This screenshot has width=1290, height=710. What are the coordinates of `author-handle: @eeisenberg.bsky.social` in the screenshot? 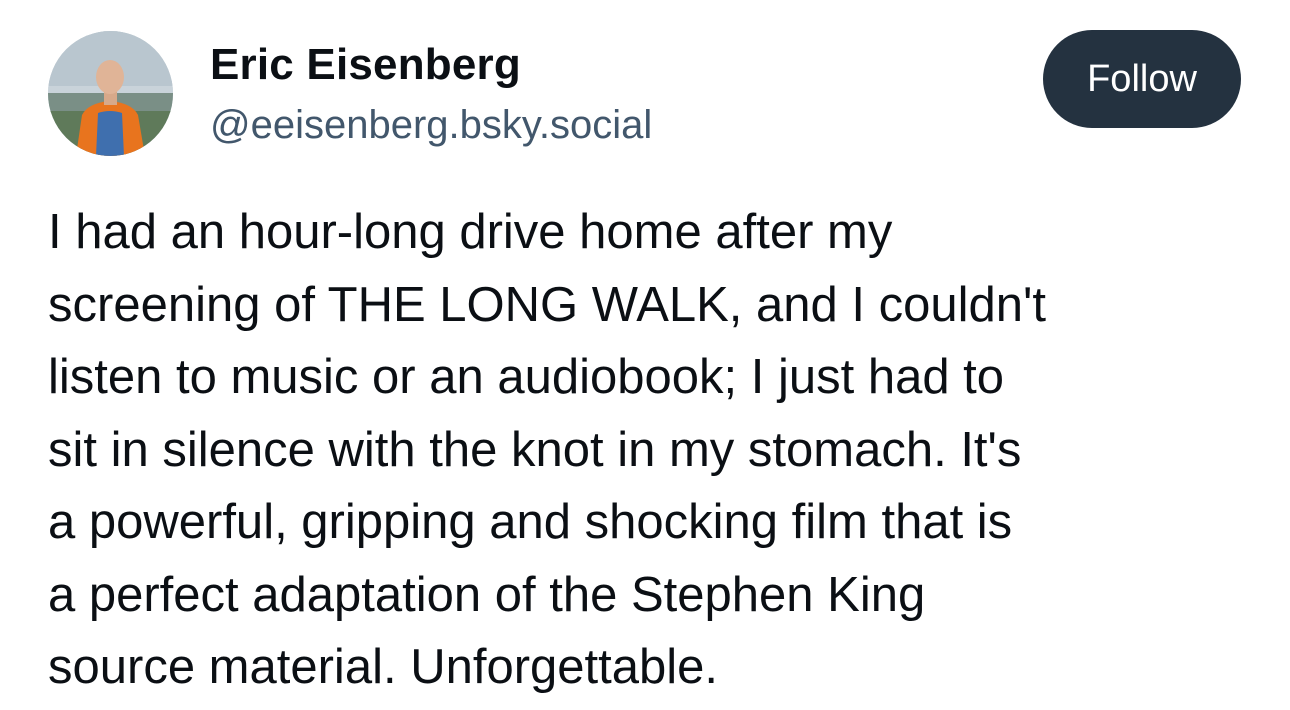 It's located at (431, 125).